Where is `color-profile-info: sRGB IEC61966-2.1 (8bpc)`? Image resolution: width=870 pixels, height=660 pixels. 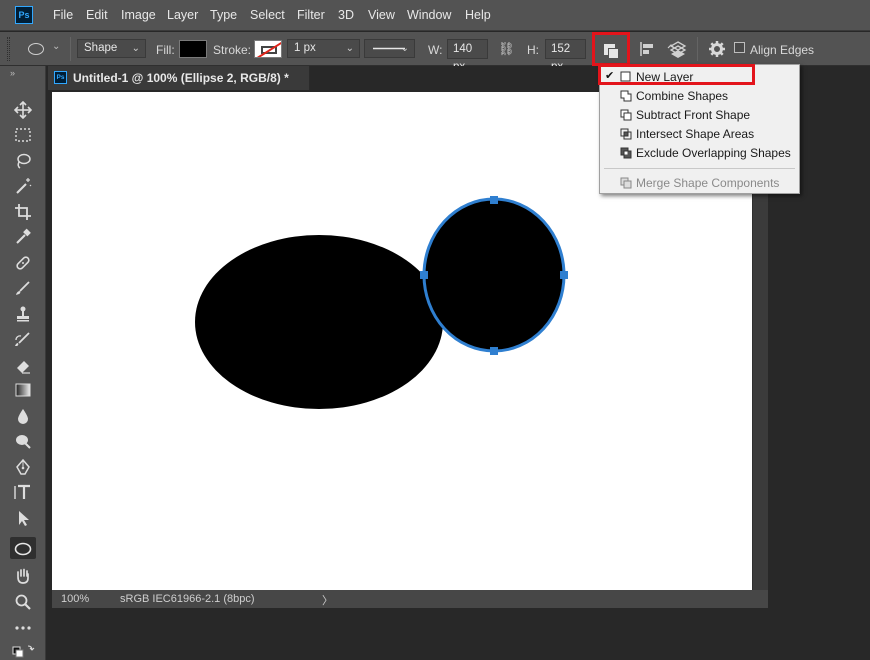
color-profile-info: sRGB IEC61966-2.1 (8bpc) is located at coordinates (187, 599).